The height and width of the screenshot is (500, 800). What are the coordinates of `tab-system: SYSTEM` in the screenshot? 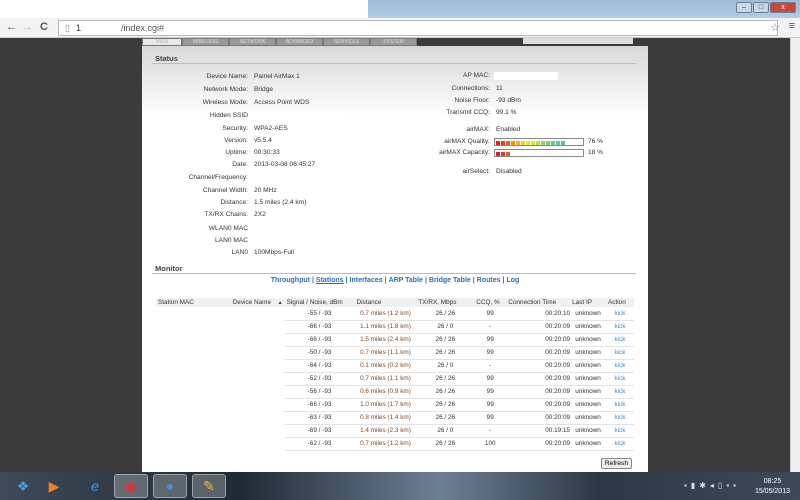 It's located at (393, 42).